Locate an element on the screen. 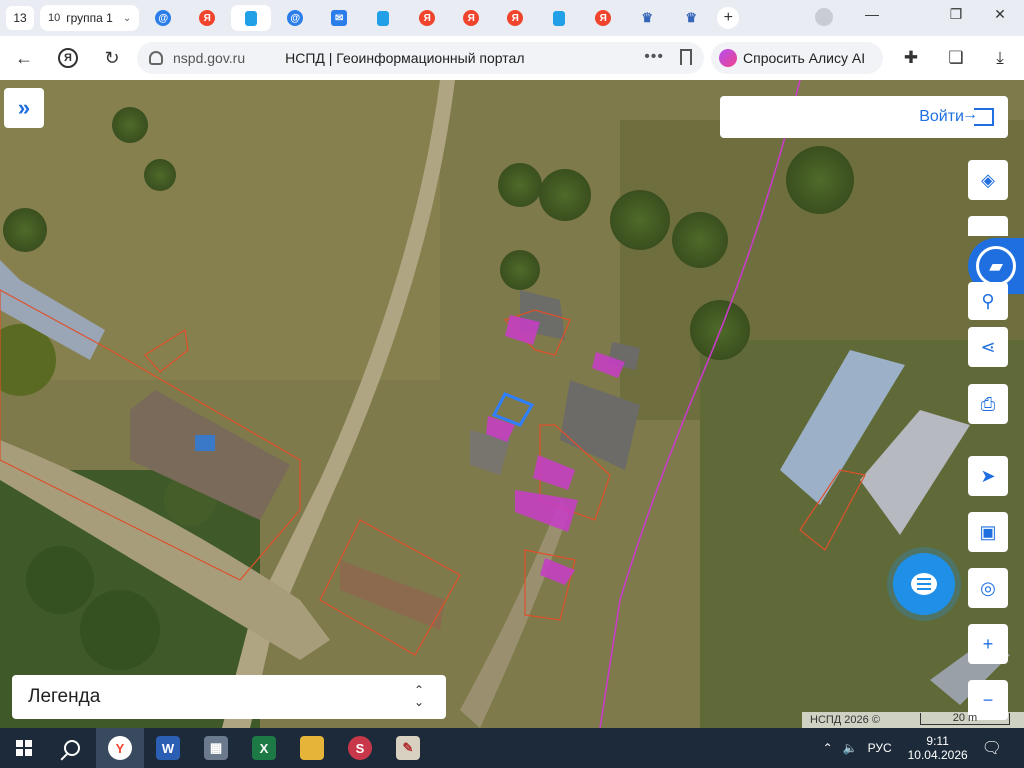 This screenshot has width=1024, height=768. tab-counter: 13 is located at coordinates (20, 18).